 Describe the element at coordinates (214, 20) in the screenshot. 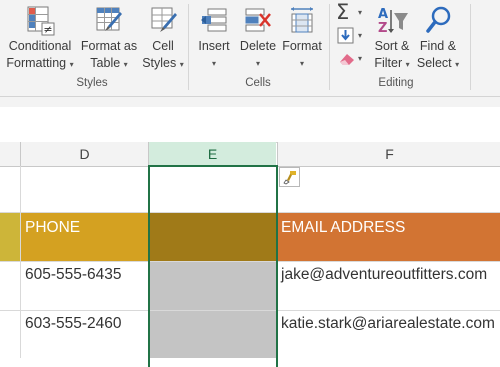

I see `insert-cells-icon` at that location.